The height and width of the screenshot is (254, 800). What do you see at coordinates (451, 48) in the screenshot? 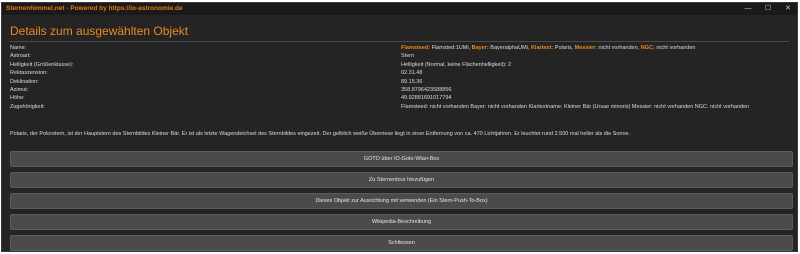
I see `flamsteed-value: Flamsted:1UMi,` at bounding box center [451, 48].